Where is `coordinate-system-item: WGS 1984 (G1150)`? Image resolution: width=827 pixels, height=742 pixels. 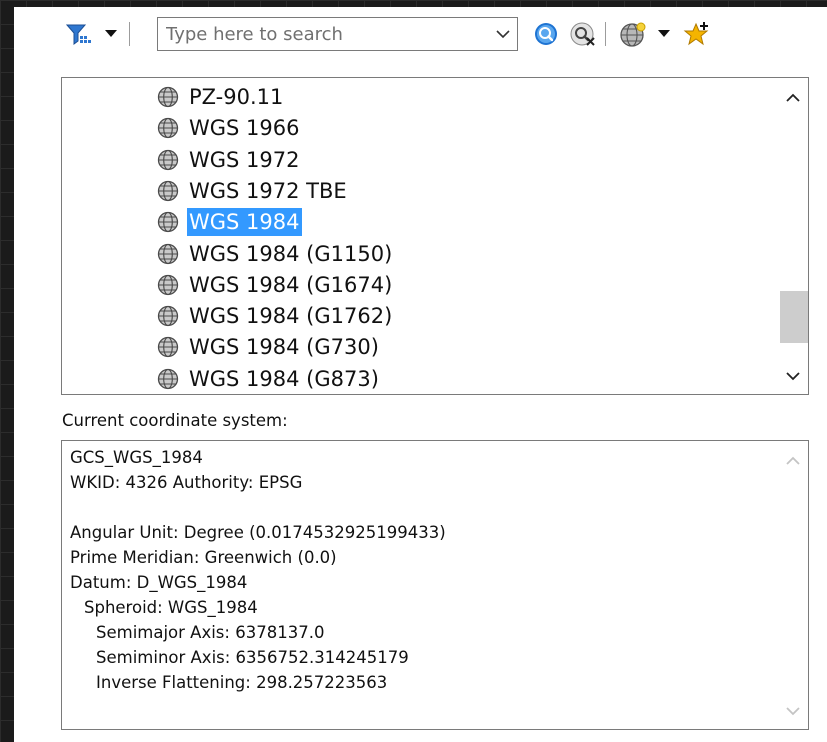
coordinate-system-item: WGS 1984 (G1150) is located at coordinates (275, 254).